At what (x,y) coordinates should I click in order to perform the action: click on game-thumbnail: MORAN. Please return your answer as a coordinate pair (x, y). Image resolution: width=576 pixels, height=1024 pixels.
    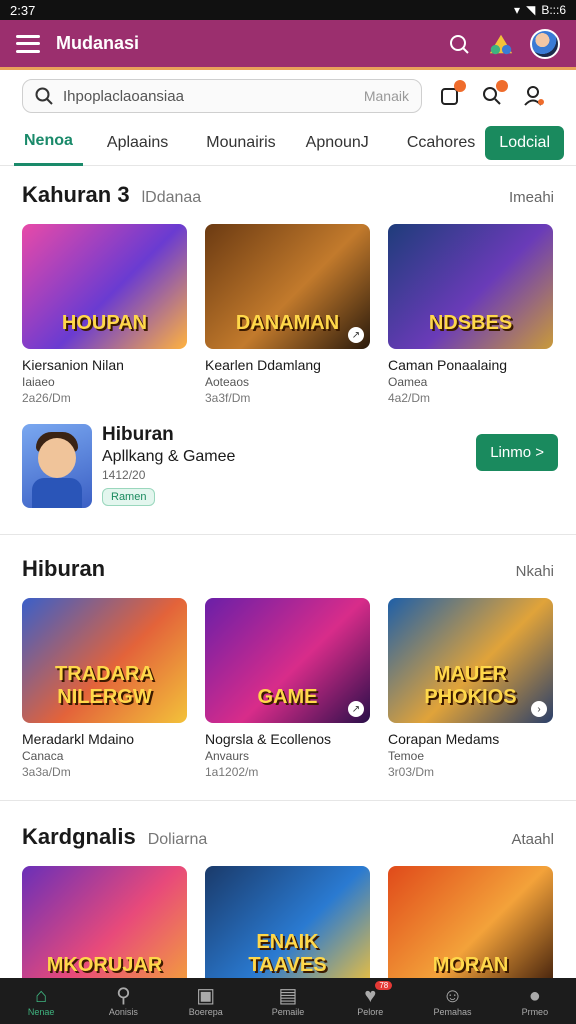
    Looking at the image, I should click on (470, 928).